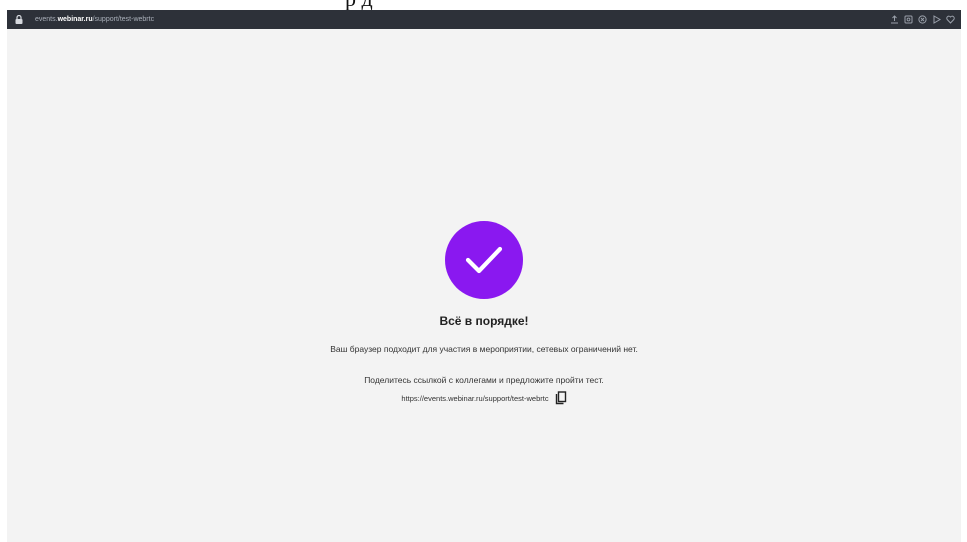  I want to click on success-check-icon, so click(484, 260).